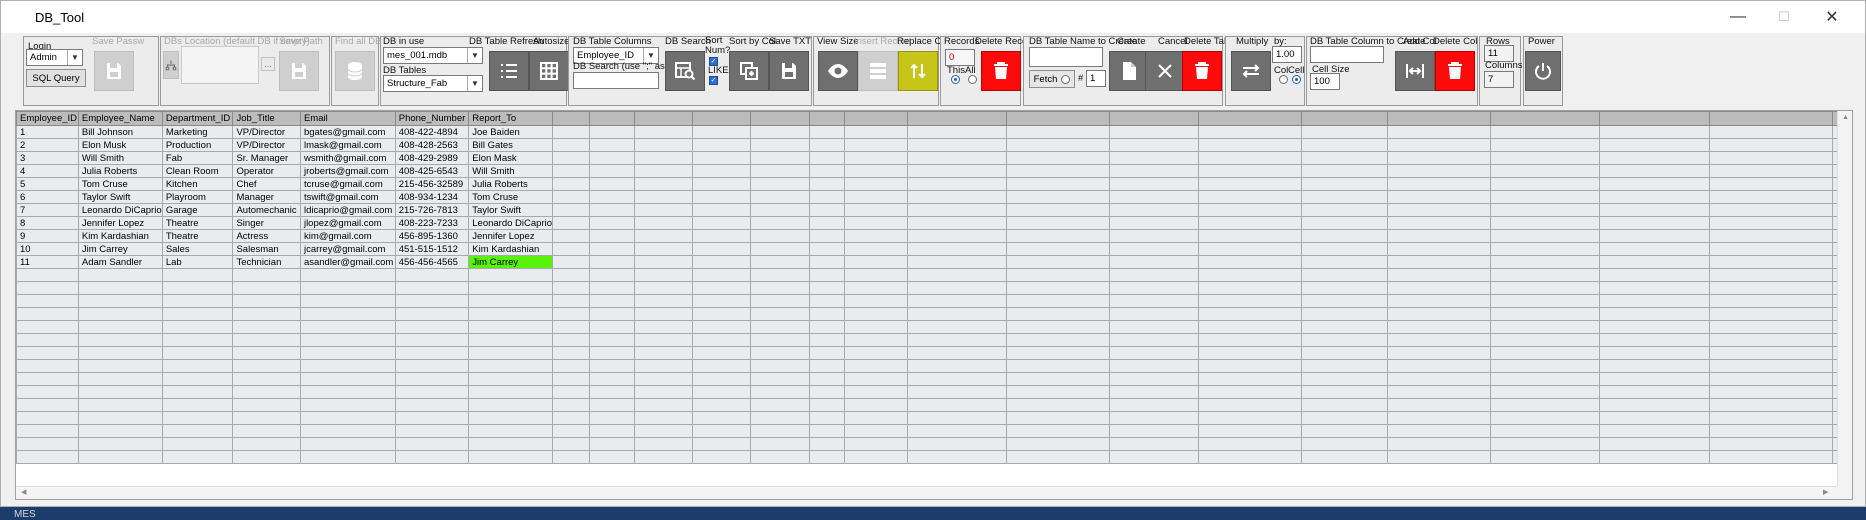 Image resolution: width=1866 pixels, height=520 pixels. What do you see at coordinates (347, 210) in the screenshot?
I see `table-cell: ldicaprio@gmail.com` at bounding box center [347, 210].